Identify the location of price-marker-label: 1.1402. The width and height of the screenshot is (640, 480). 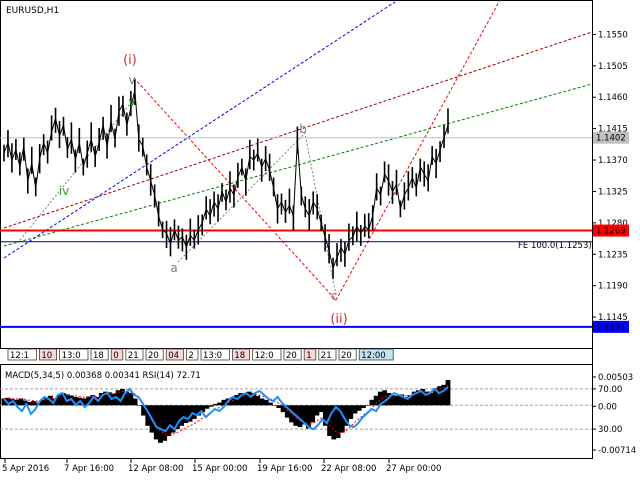
(611, 139).